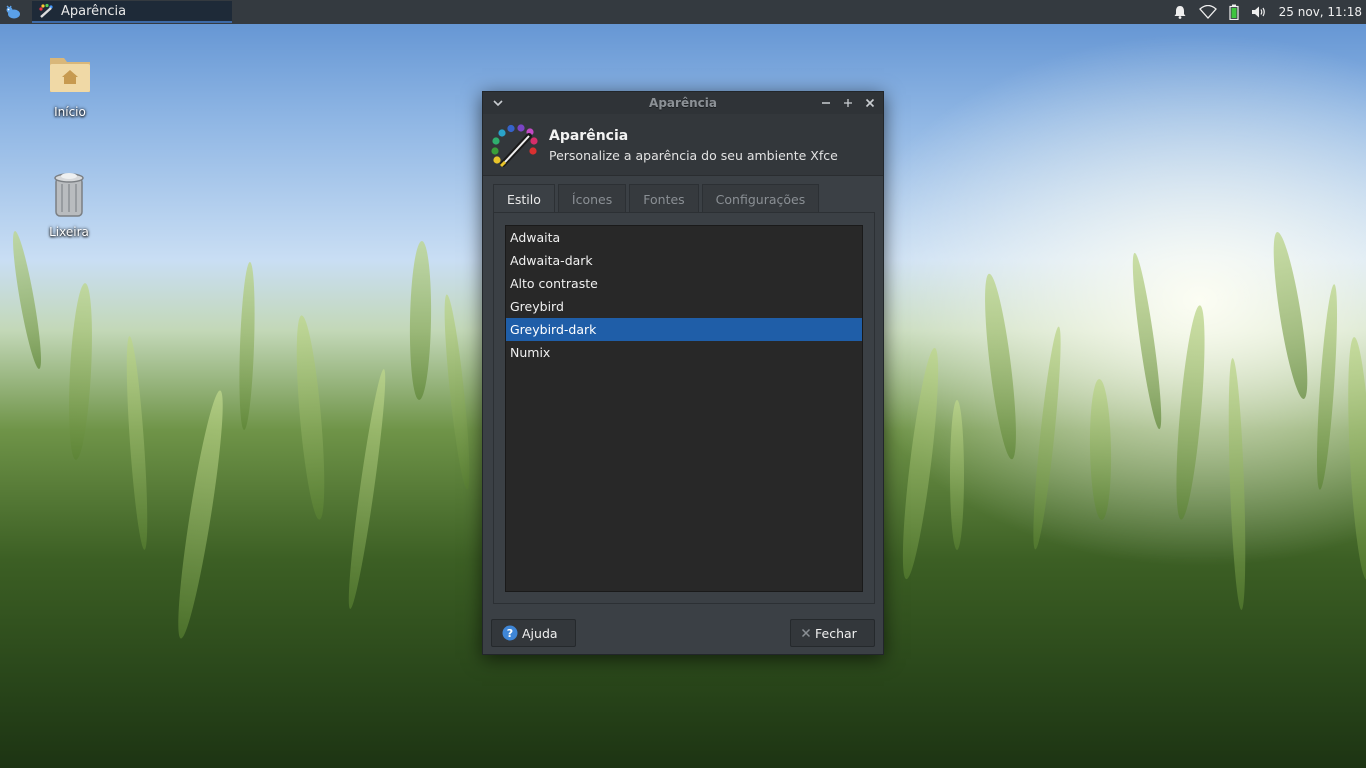  Describe the element at coordinates (684, 237) in the screenshot. I see `list-item: Adwaita` at that location.